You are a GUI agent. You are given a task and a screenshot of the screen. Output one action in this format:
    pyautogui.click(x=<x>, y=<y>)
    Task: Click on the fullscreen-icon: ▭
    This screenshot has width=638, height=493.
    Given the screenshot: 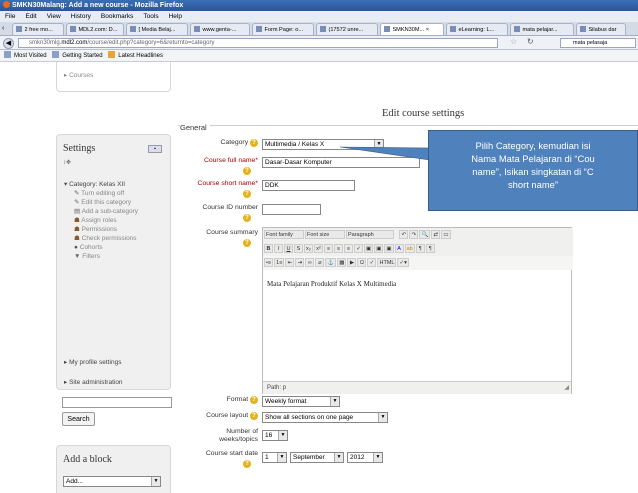 What is the action you would take?
    pyautogui.click(x=446, y=234)
    